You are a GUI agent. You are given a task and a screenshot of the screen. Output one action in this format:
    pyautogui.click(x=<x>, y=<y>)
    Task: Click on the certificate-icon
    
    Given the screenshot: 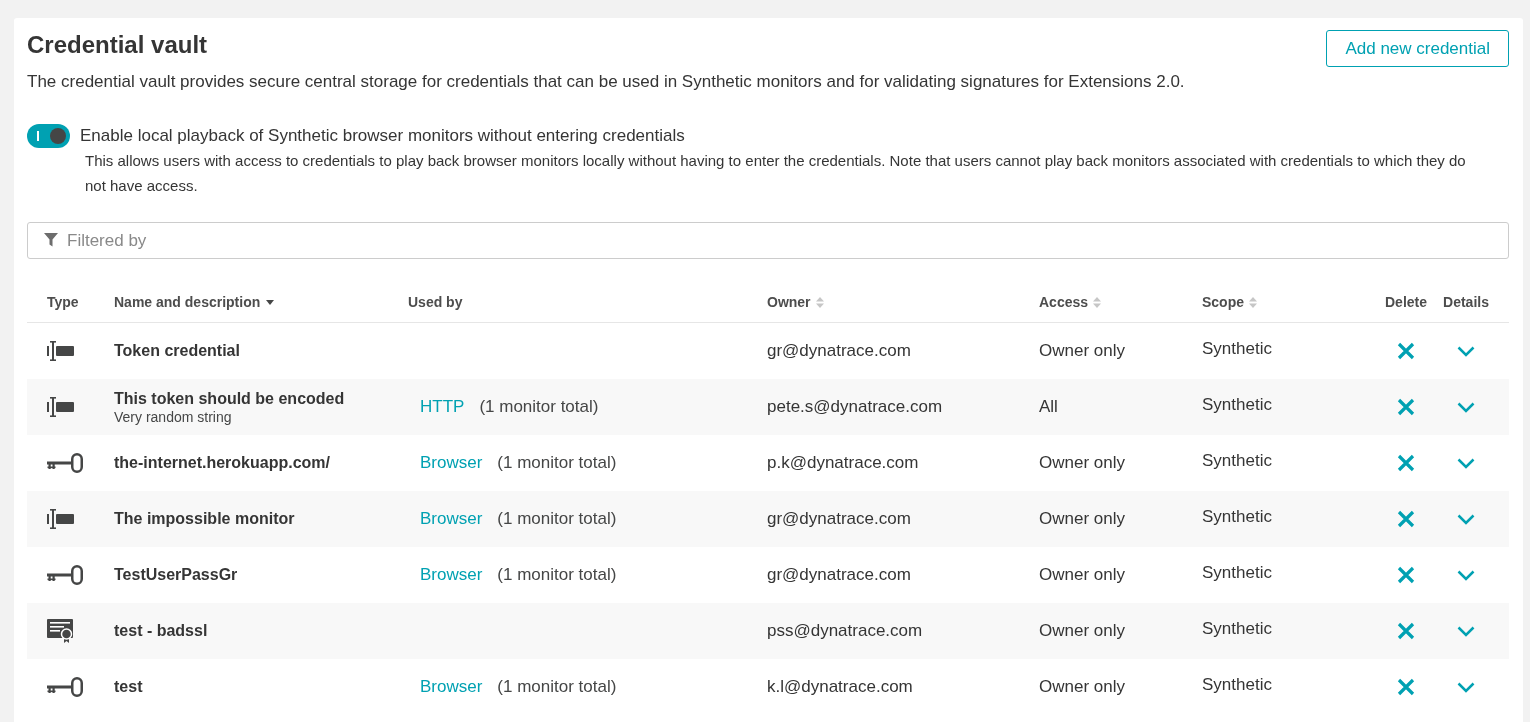 What is the action you would take?
    pyautogui.click(x=60, y=631)
    